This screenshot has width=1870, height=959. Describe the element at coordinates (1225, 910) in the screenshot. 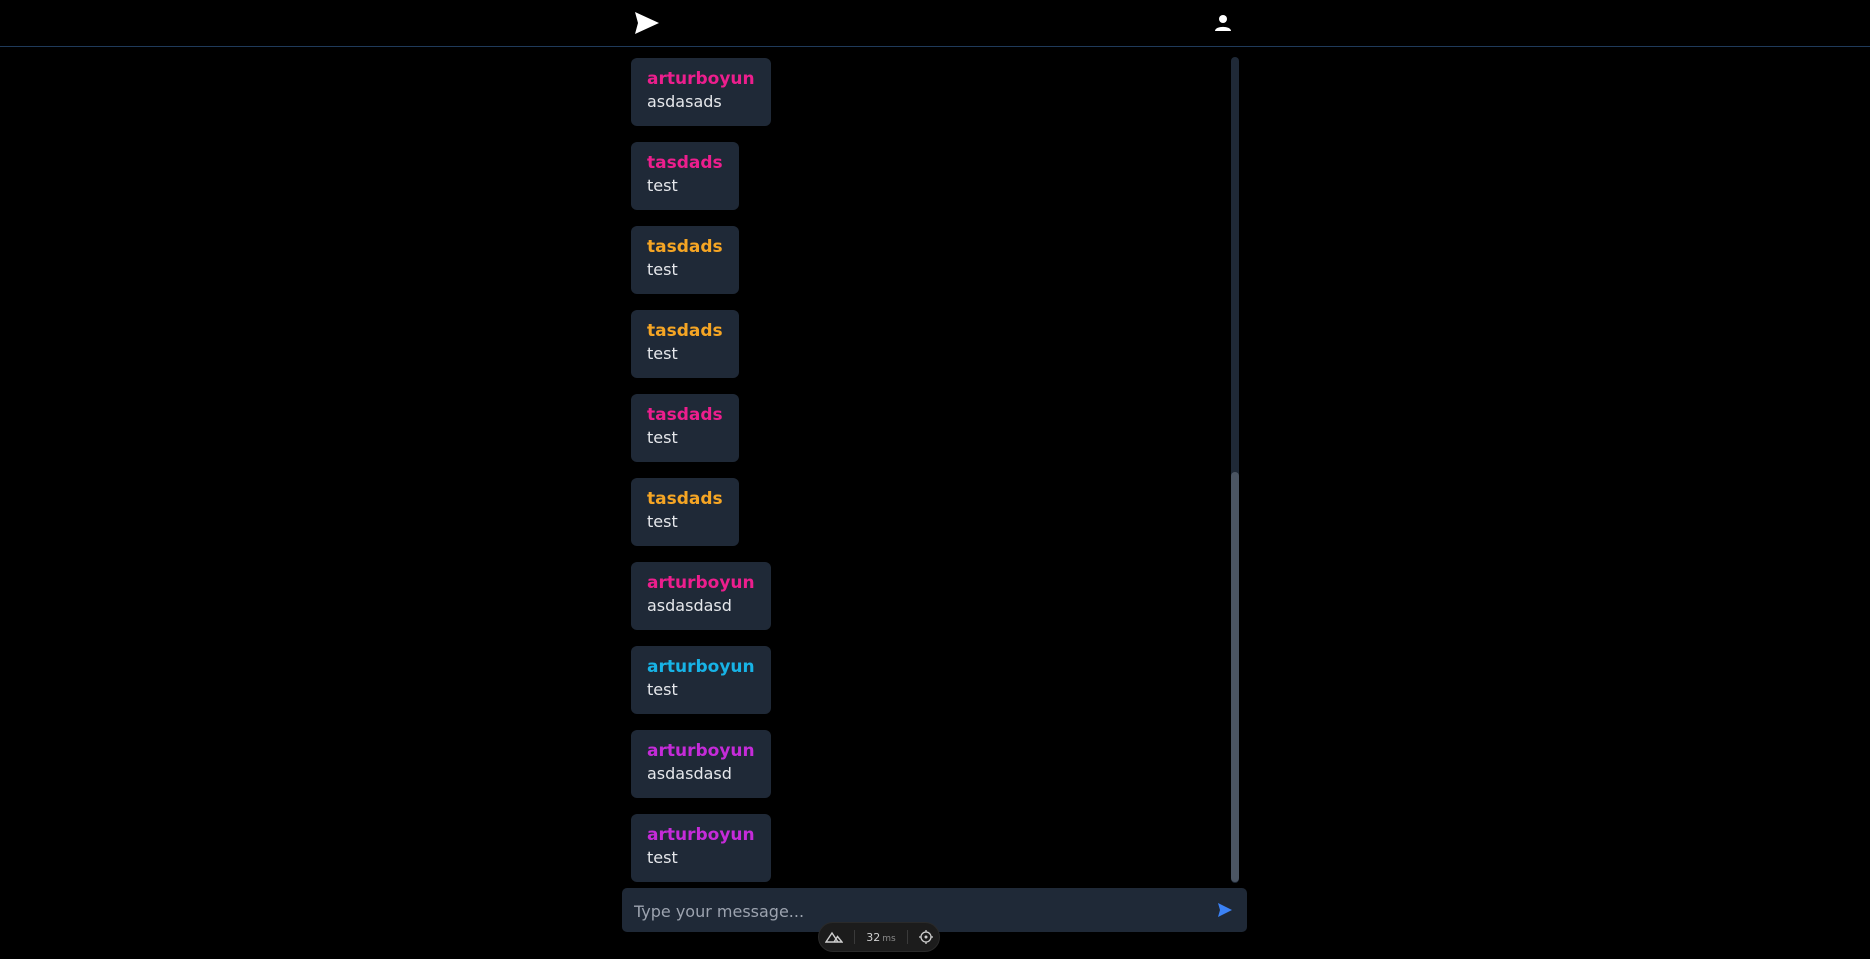

I see `send-icon` at that location.